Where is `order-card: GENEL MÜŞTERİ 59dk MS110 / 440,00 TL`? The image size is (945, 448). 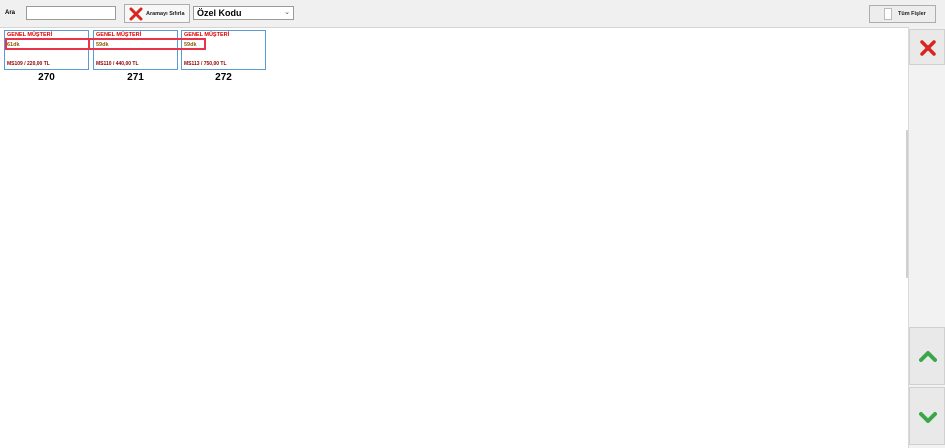
order-card: GENEL MÜŞTERİ 59dk MS110 / 440,00 TL is located at coordinates (135, 50).